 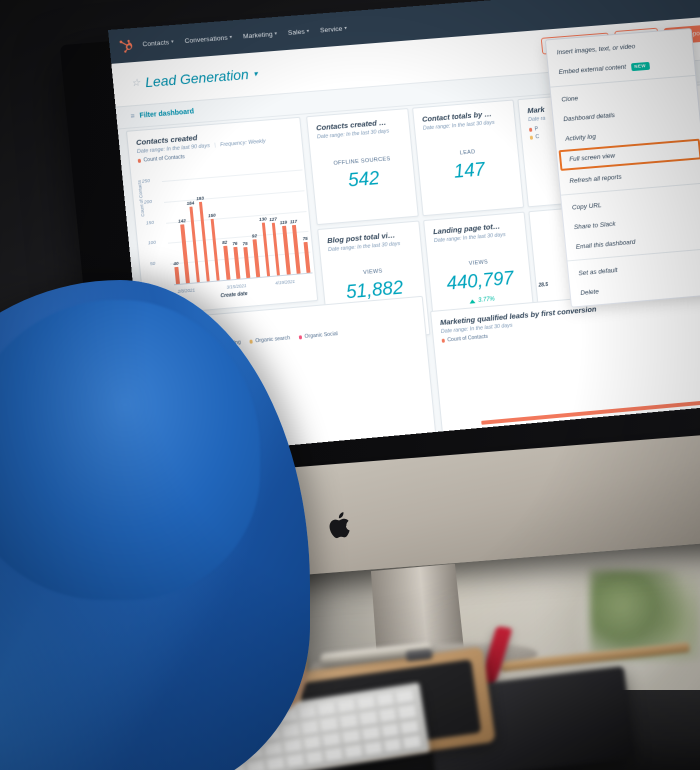 What do you see at coordinates (293, 222) in the screenshot?
I see `bar-value-label: 117` at bounding box center [293, 222].